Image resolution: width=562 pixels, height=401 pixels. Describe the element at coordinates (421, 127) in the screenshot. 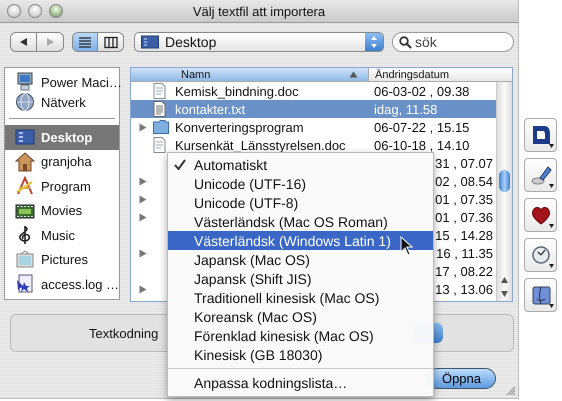

I see `modified-date: 06-07-22 , 15.15` at that location.